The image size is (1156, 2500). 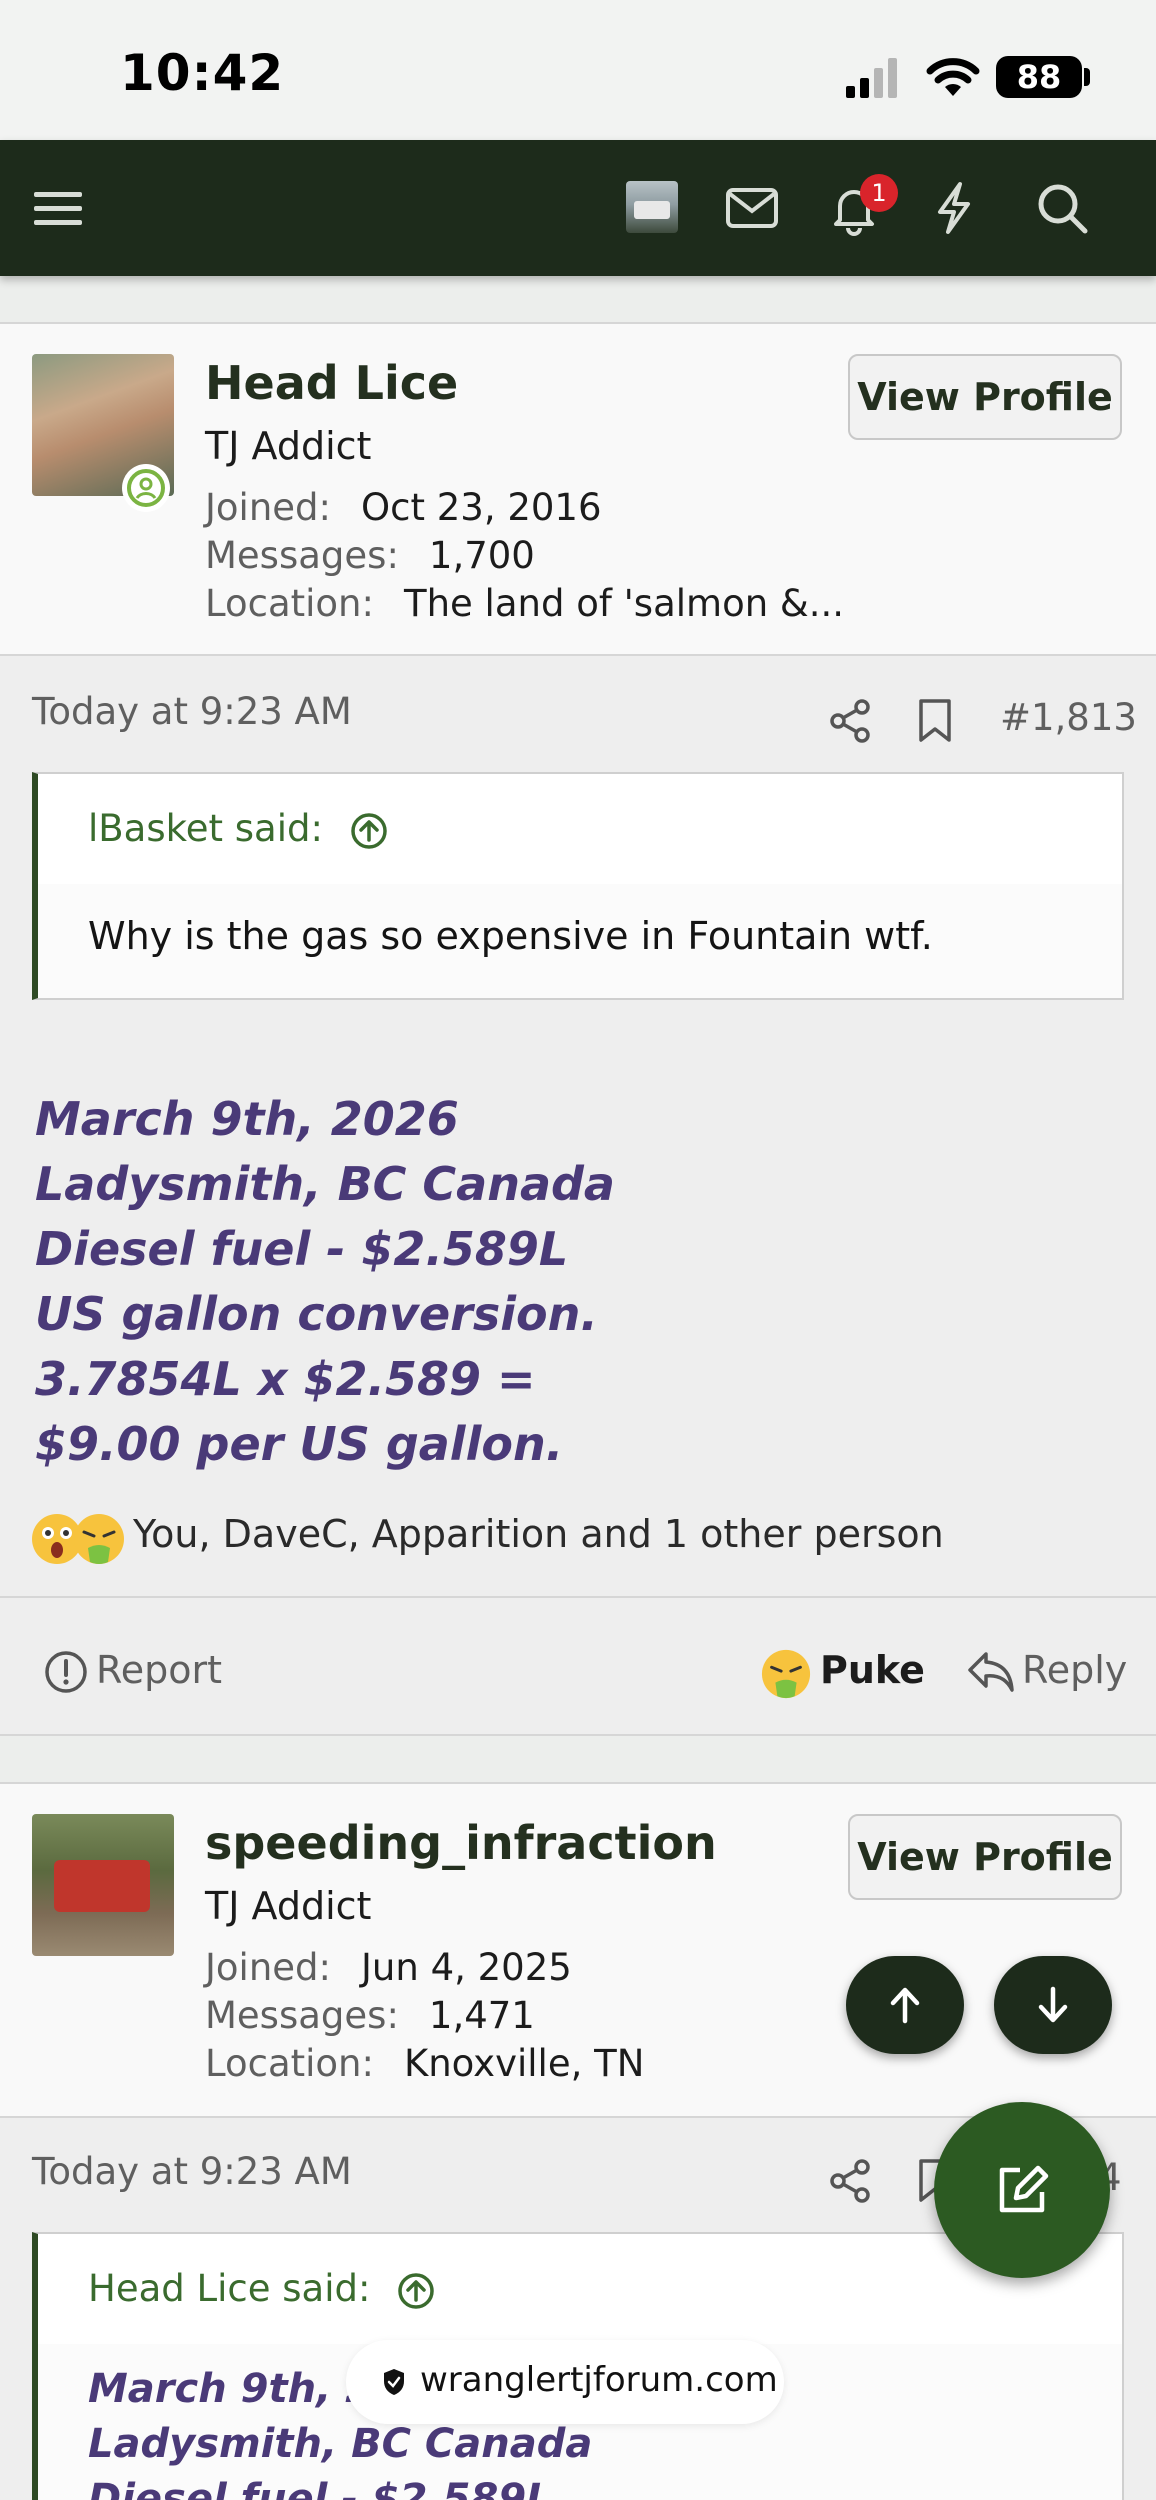 I want to click on compose-reply-button, so click(x=1022, y=2190).